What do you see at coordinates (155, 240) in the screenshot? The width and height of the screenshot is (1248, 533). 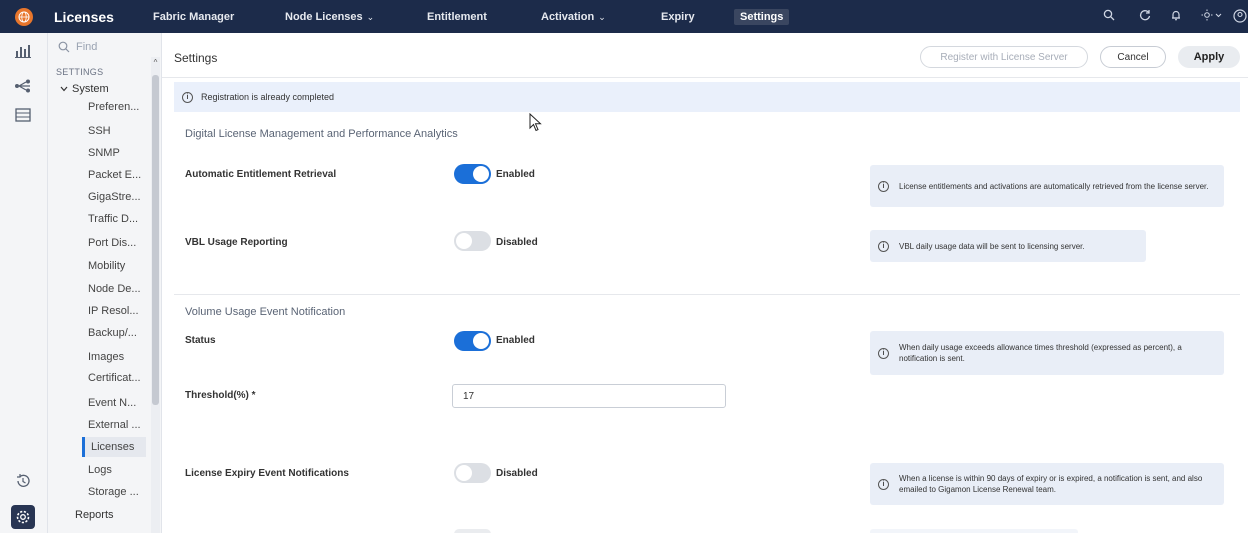 I see `scroll-thumb` at bounding box center [155, 240].